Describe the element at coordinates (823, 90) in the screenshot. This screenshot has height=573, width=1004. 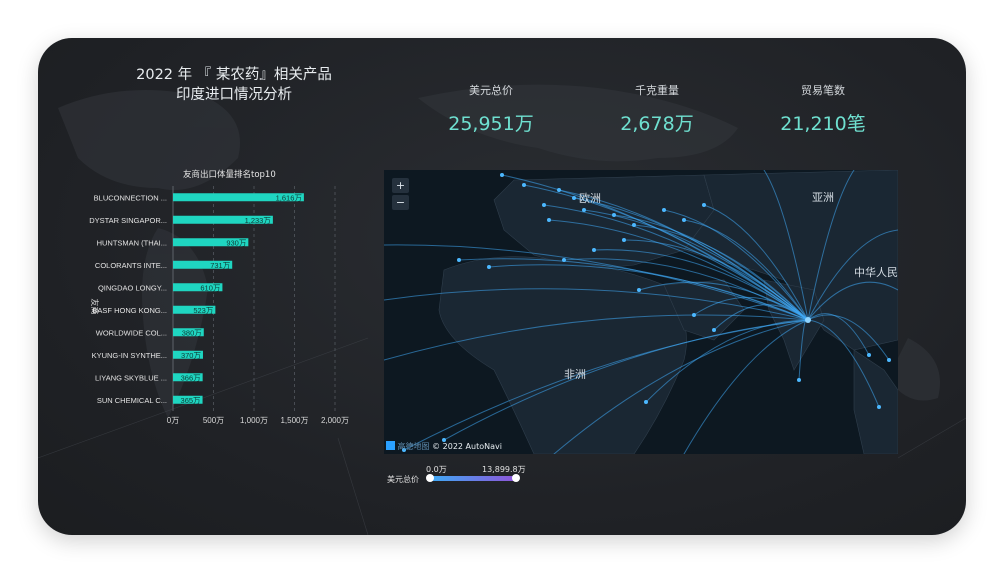
I see `kpi-trade-count-label: 贸易笔数` at that location.